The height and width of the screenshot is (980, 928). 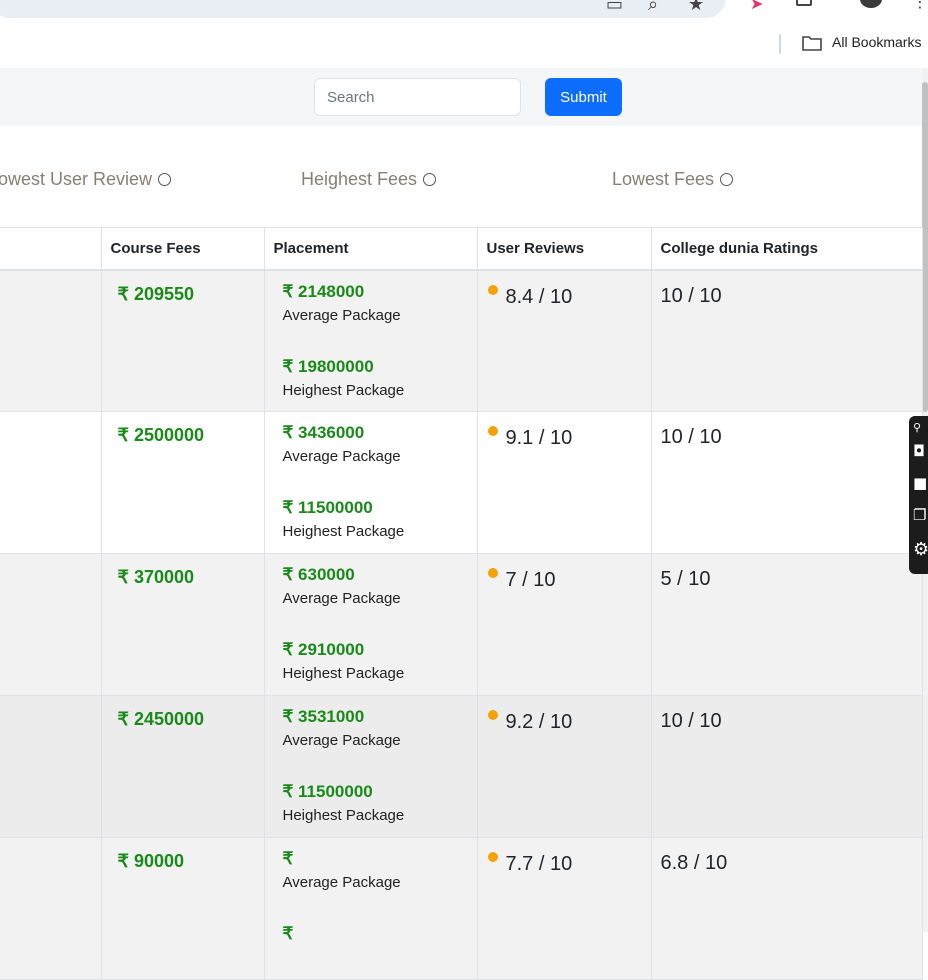 I want to click on user-review-cell: 7 / 10, so click(x=564, y=624).